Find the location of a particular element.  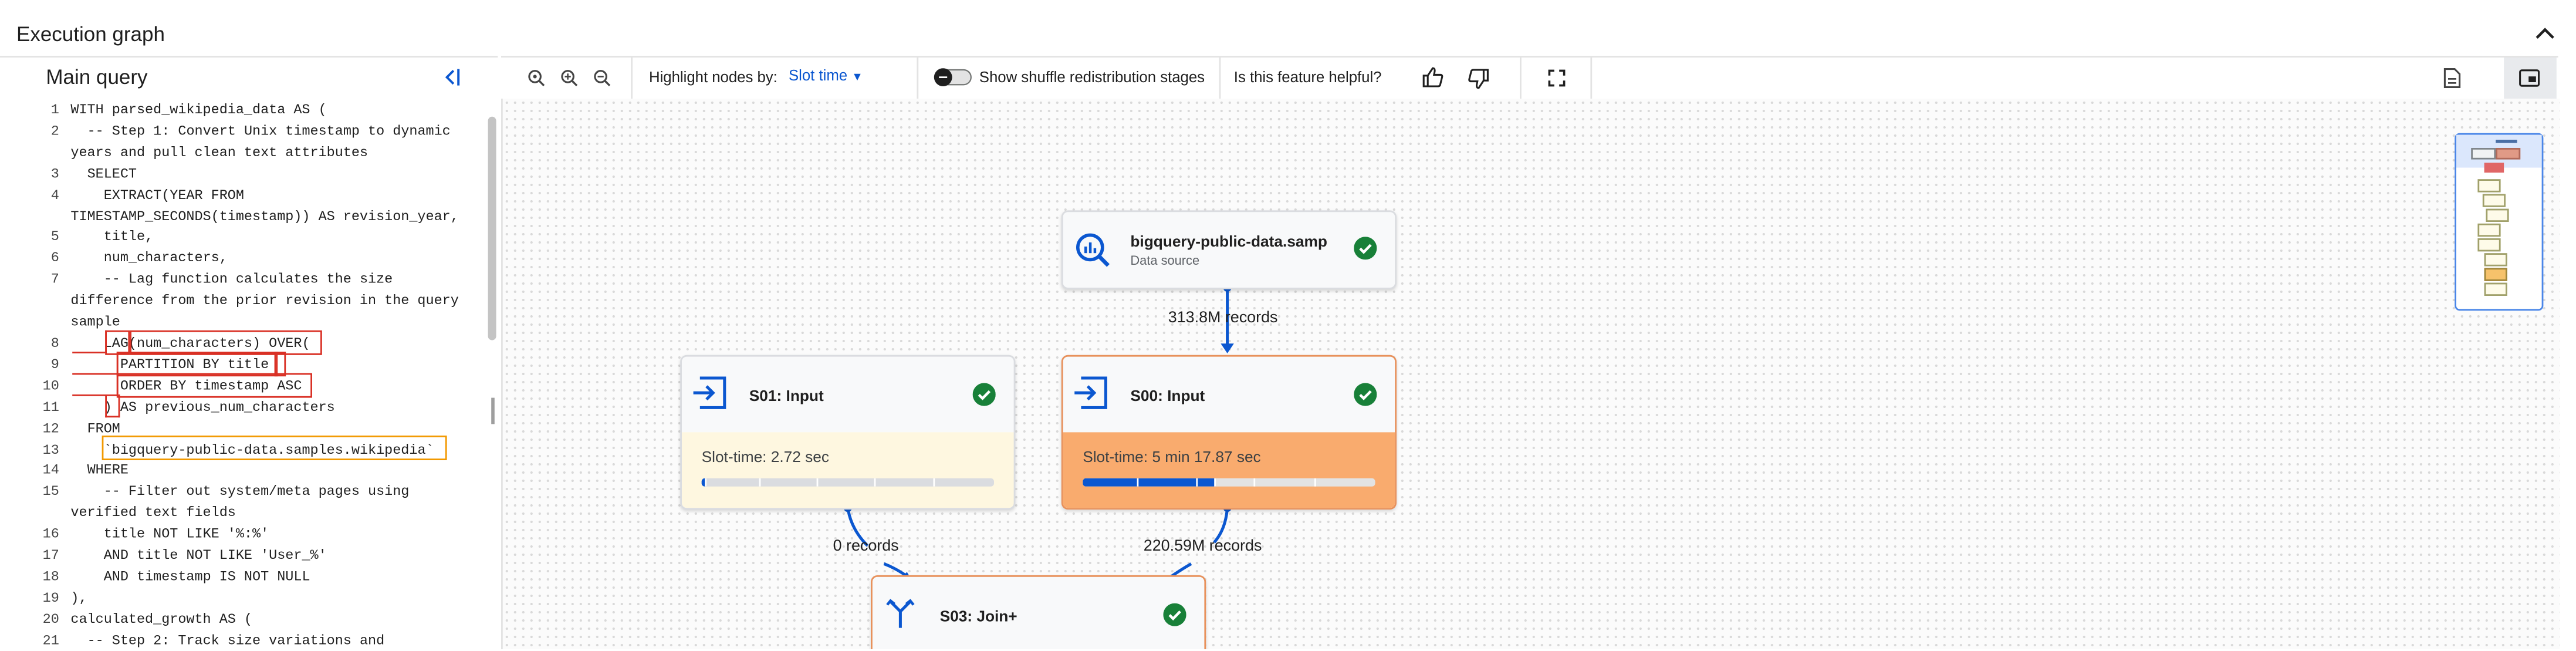

line-number: 15 is located at coordinates (50, 492).